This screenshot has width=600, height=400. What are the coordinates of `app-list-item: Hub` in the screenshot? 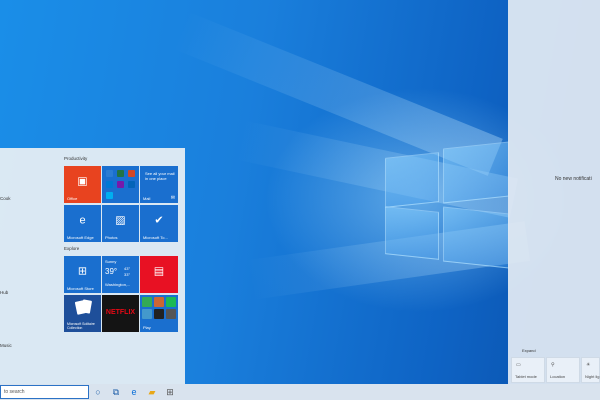 It's located at (4, 292).